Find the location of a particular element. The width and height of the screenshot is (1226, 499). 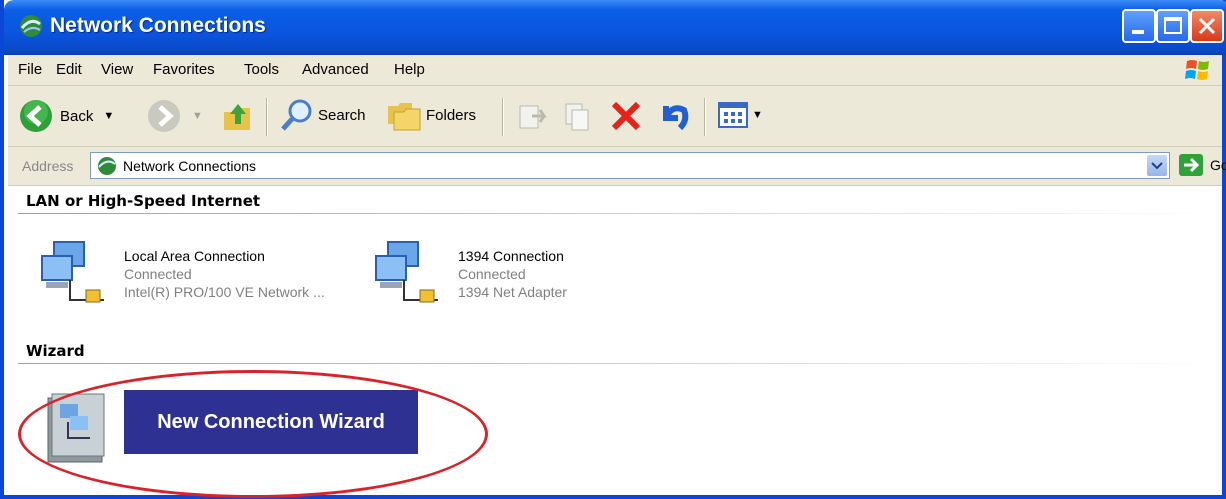

group-heading-lan: LAN or High-Speed Internet is located at coordinates (143, 201).